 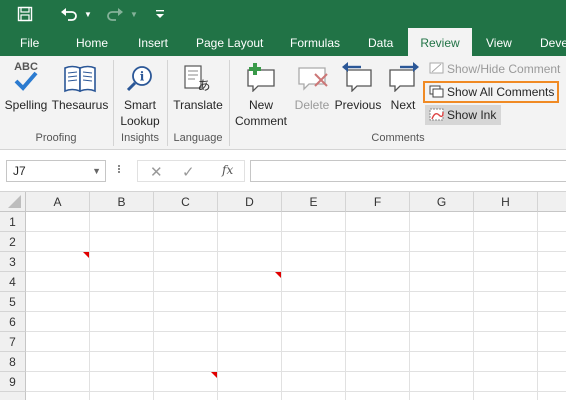 I want to click on column-header-f: F, so click(x=378, y=202).